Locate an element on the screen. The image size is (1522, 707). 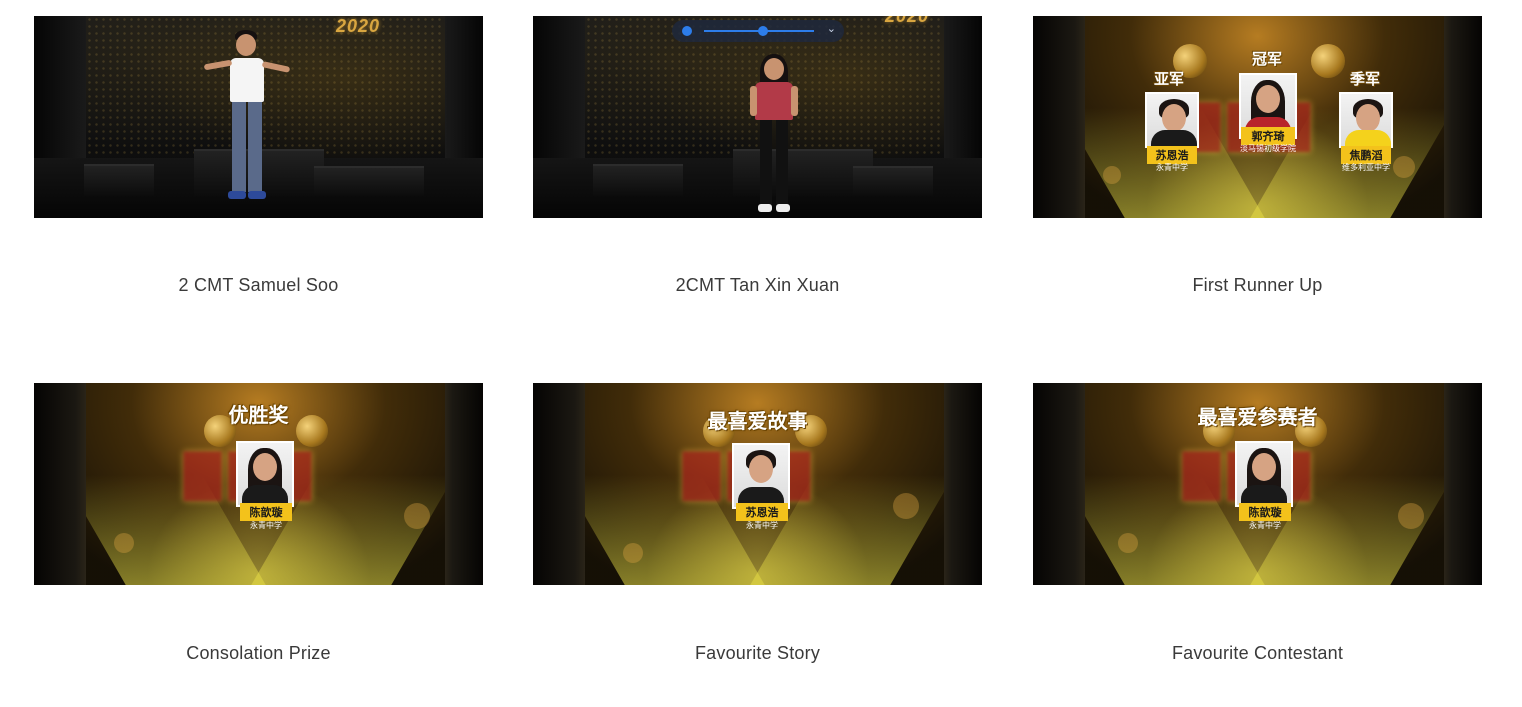
winner-school: 淡马锡初级学院 is located at coordinates (1268, 148).